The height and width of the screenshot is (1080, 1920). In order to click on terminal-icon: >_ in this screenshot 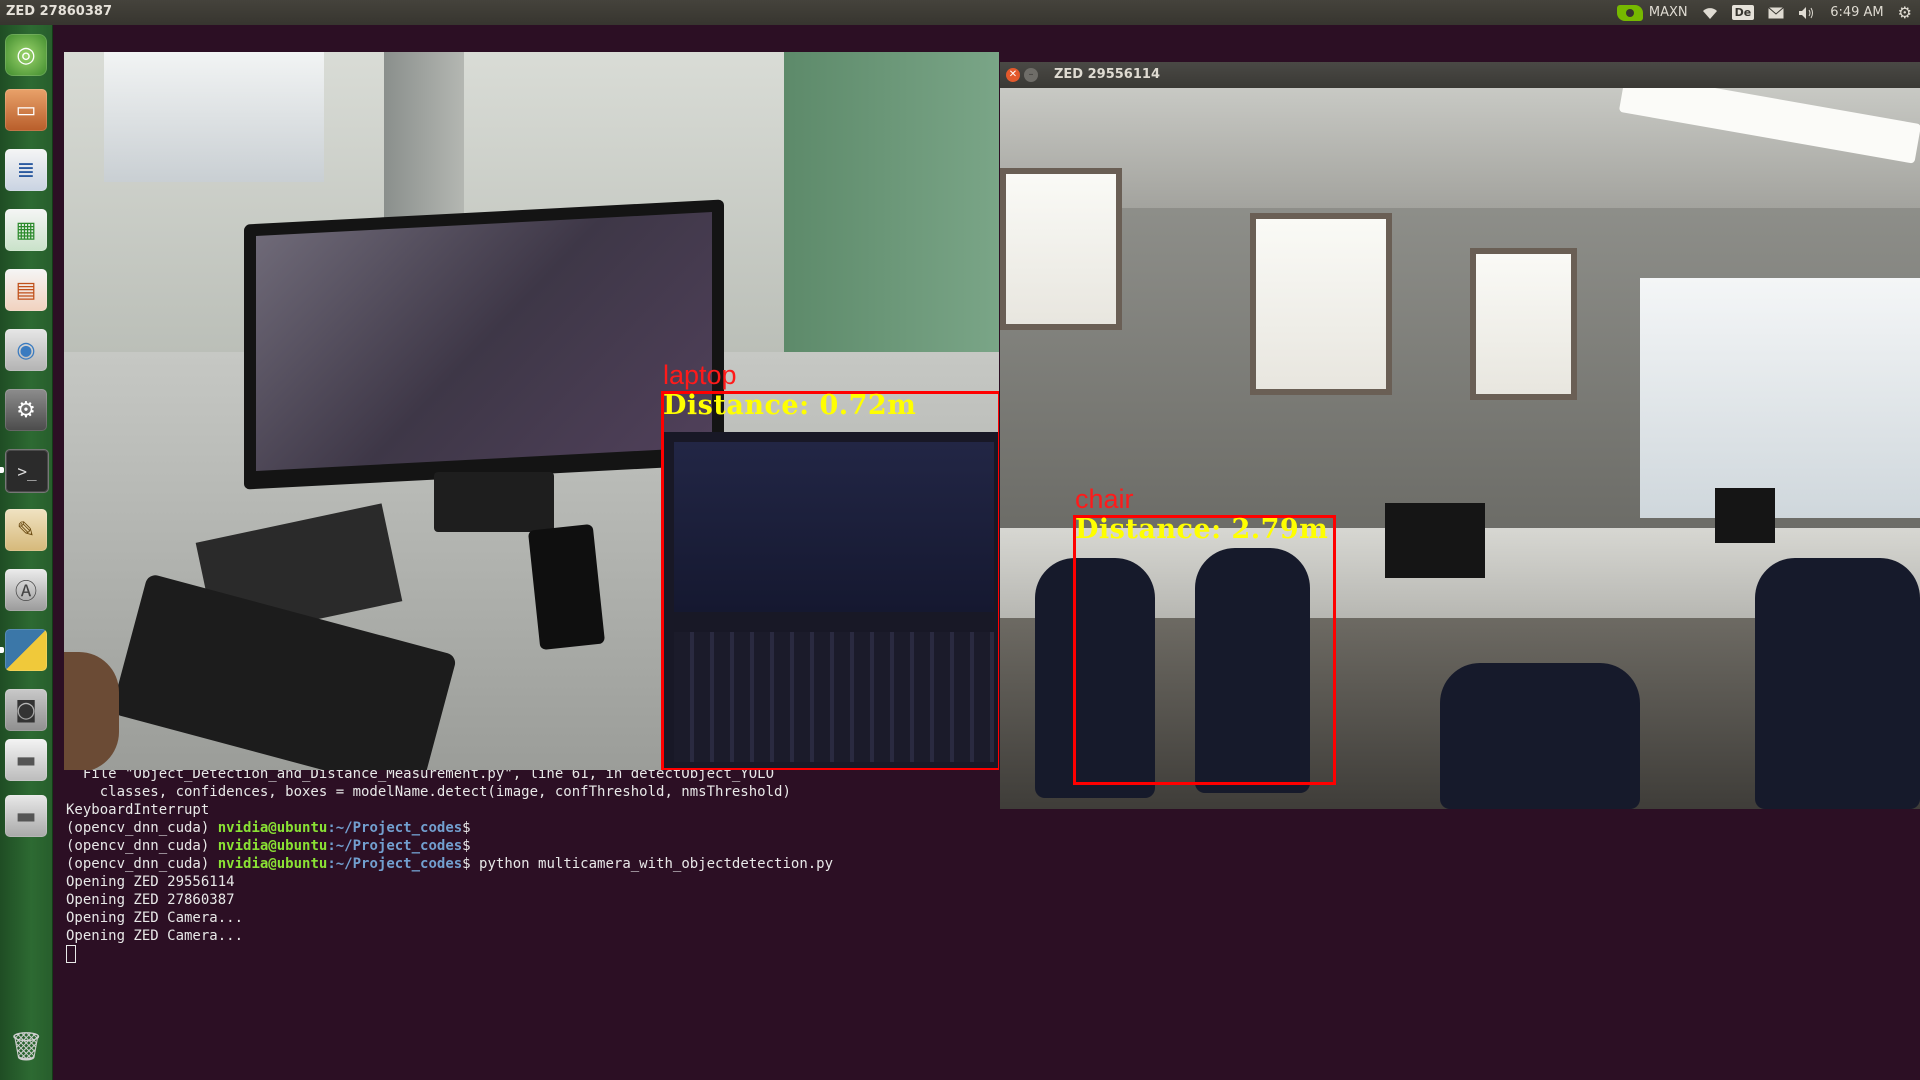, I will do `click(27, 471)`.